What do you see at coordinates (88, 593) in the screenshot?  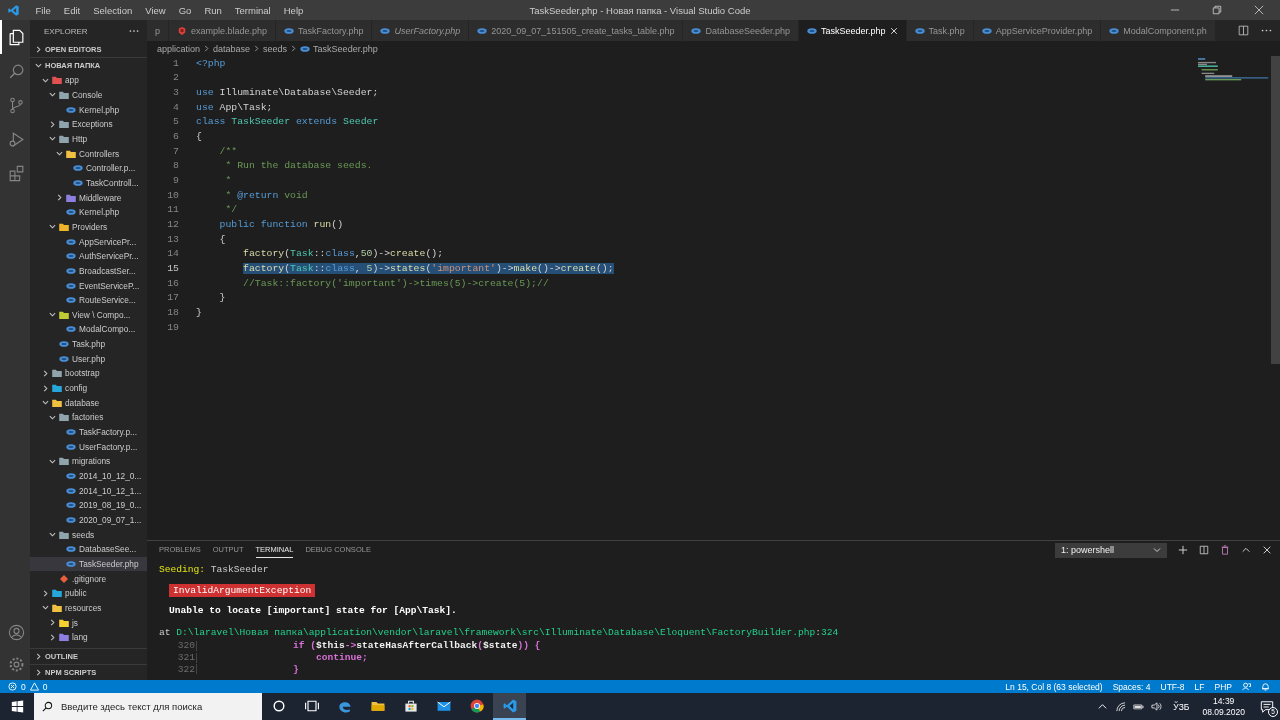 I see `folder-row: public` at bounding box center [88, 593].